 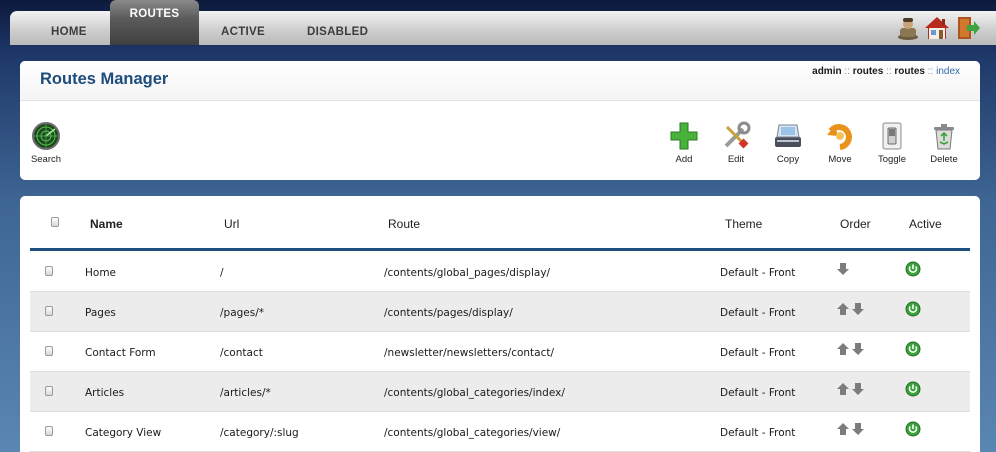 What do you see at coordinates (826, 71) in the screenshot?
I see `breadcrumb-item: admin` at bounding box center [826, 71].